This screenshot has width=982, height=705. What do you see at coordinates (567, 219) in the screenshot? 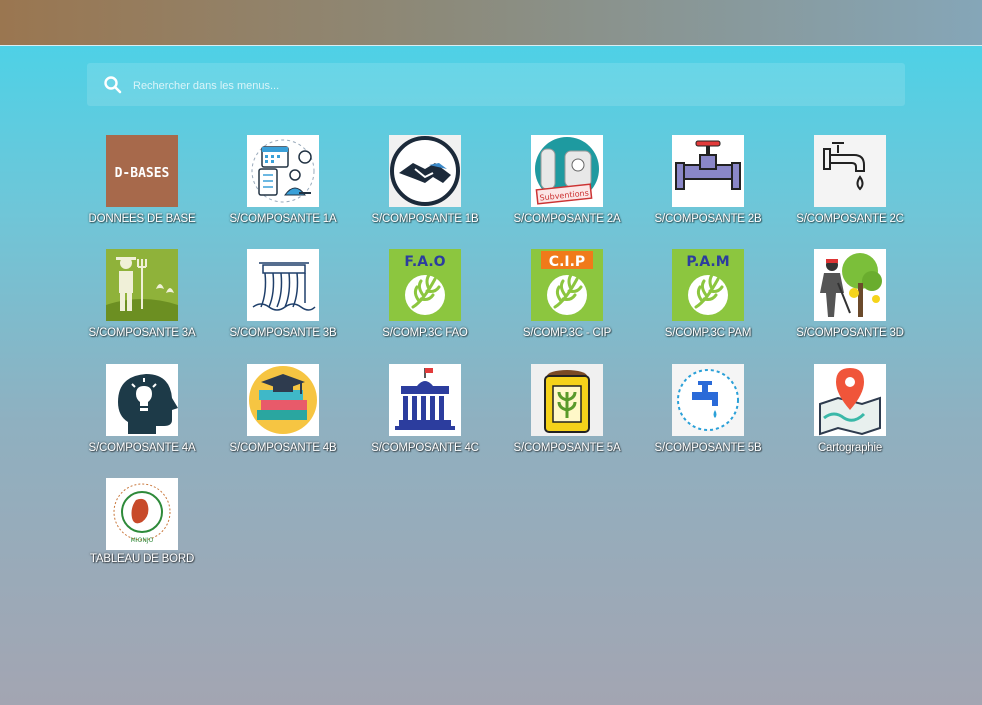
I see `menu-tile-label: S/COMPOSANTE 2A` at bounding box center [567, 219].